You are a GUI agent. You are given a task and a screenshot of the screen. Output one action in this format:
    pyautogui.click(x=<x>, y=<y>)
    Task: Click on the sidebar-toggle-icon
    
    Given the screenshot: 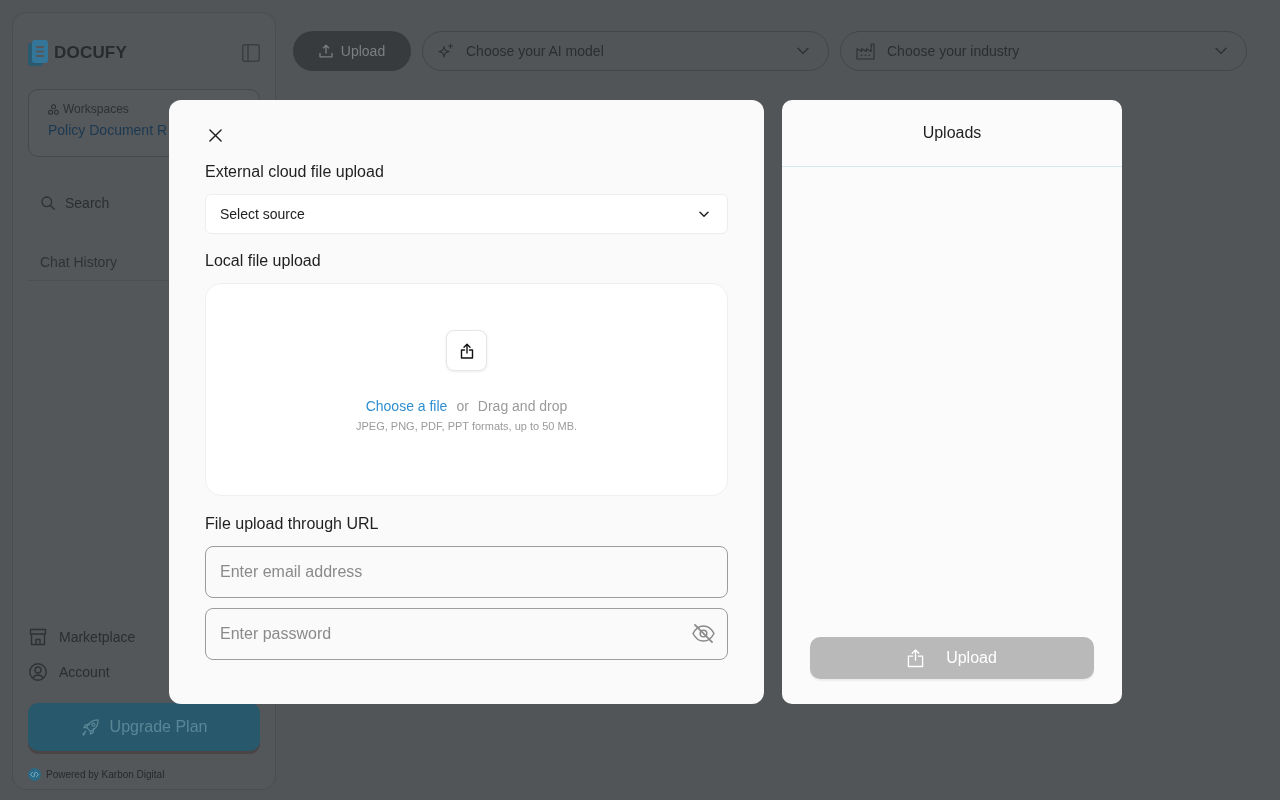 What is the action you would take?
    pyautogui.click(x=251, y=53)
    